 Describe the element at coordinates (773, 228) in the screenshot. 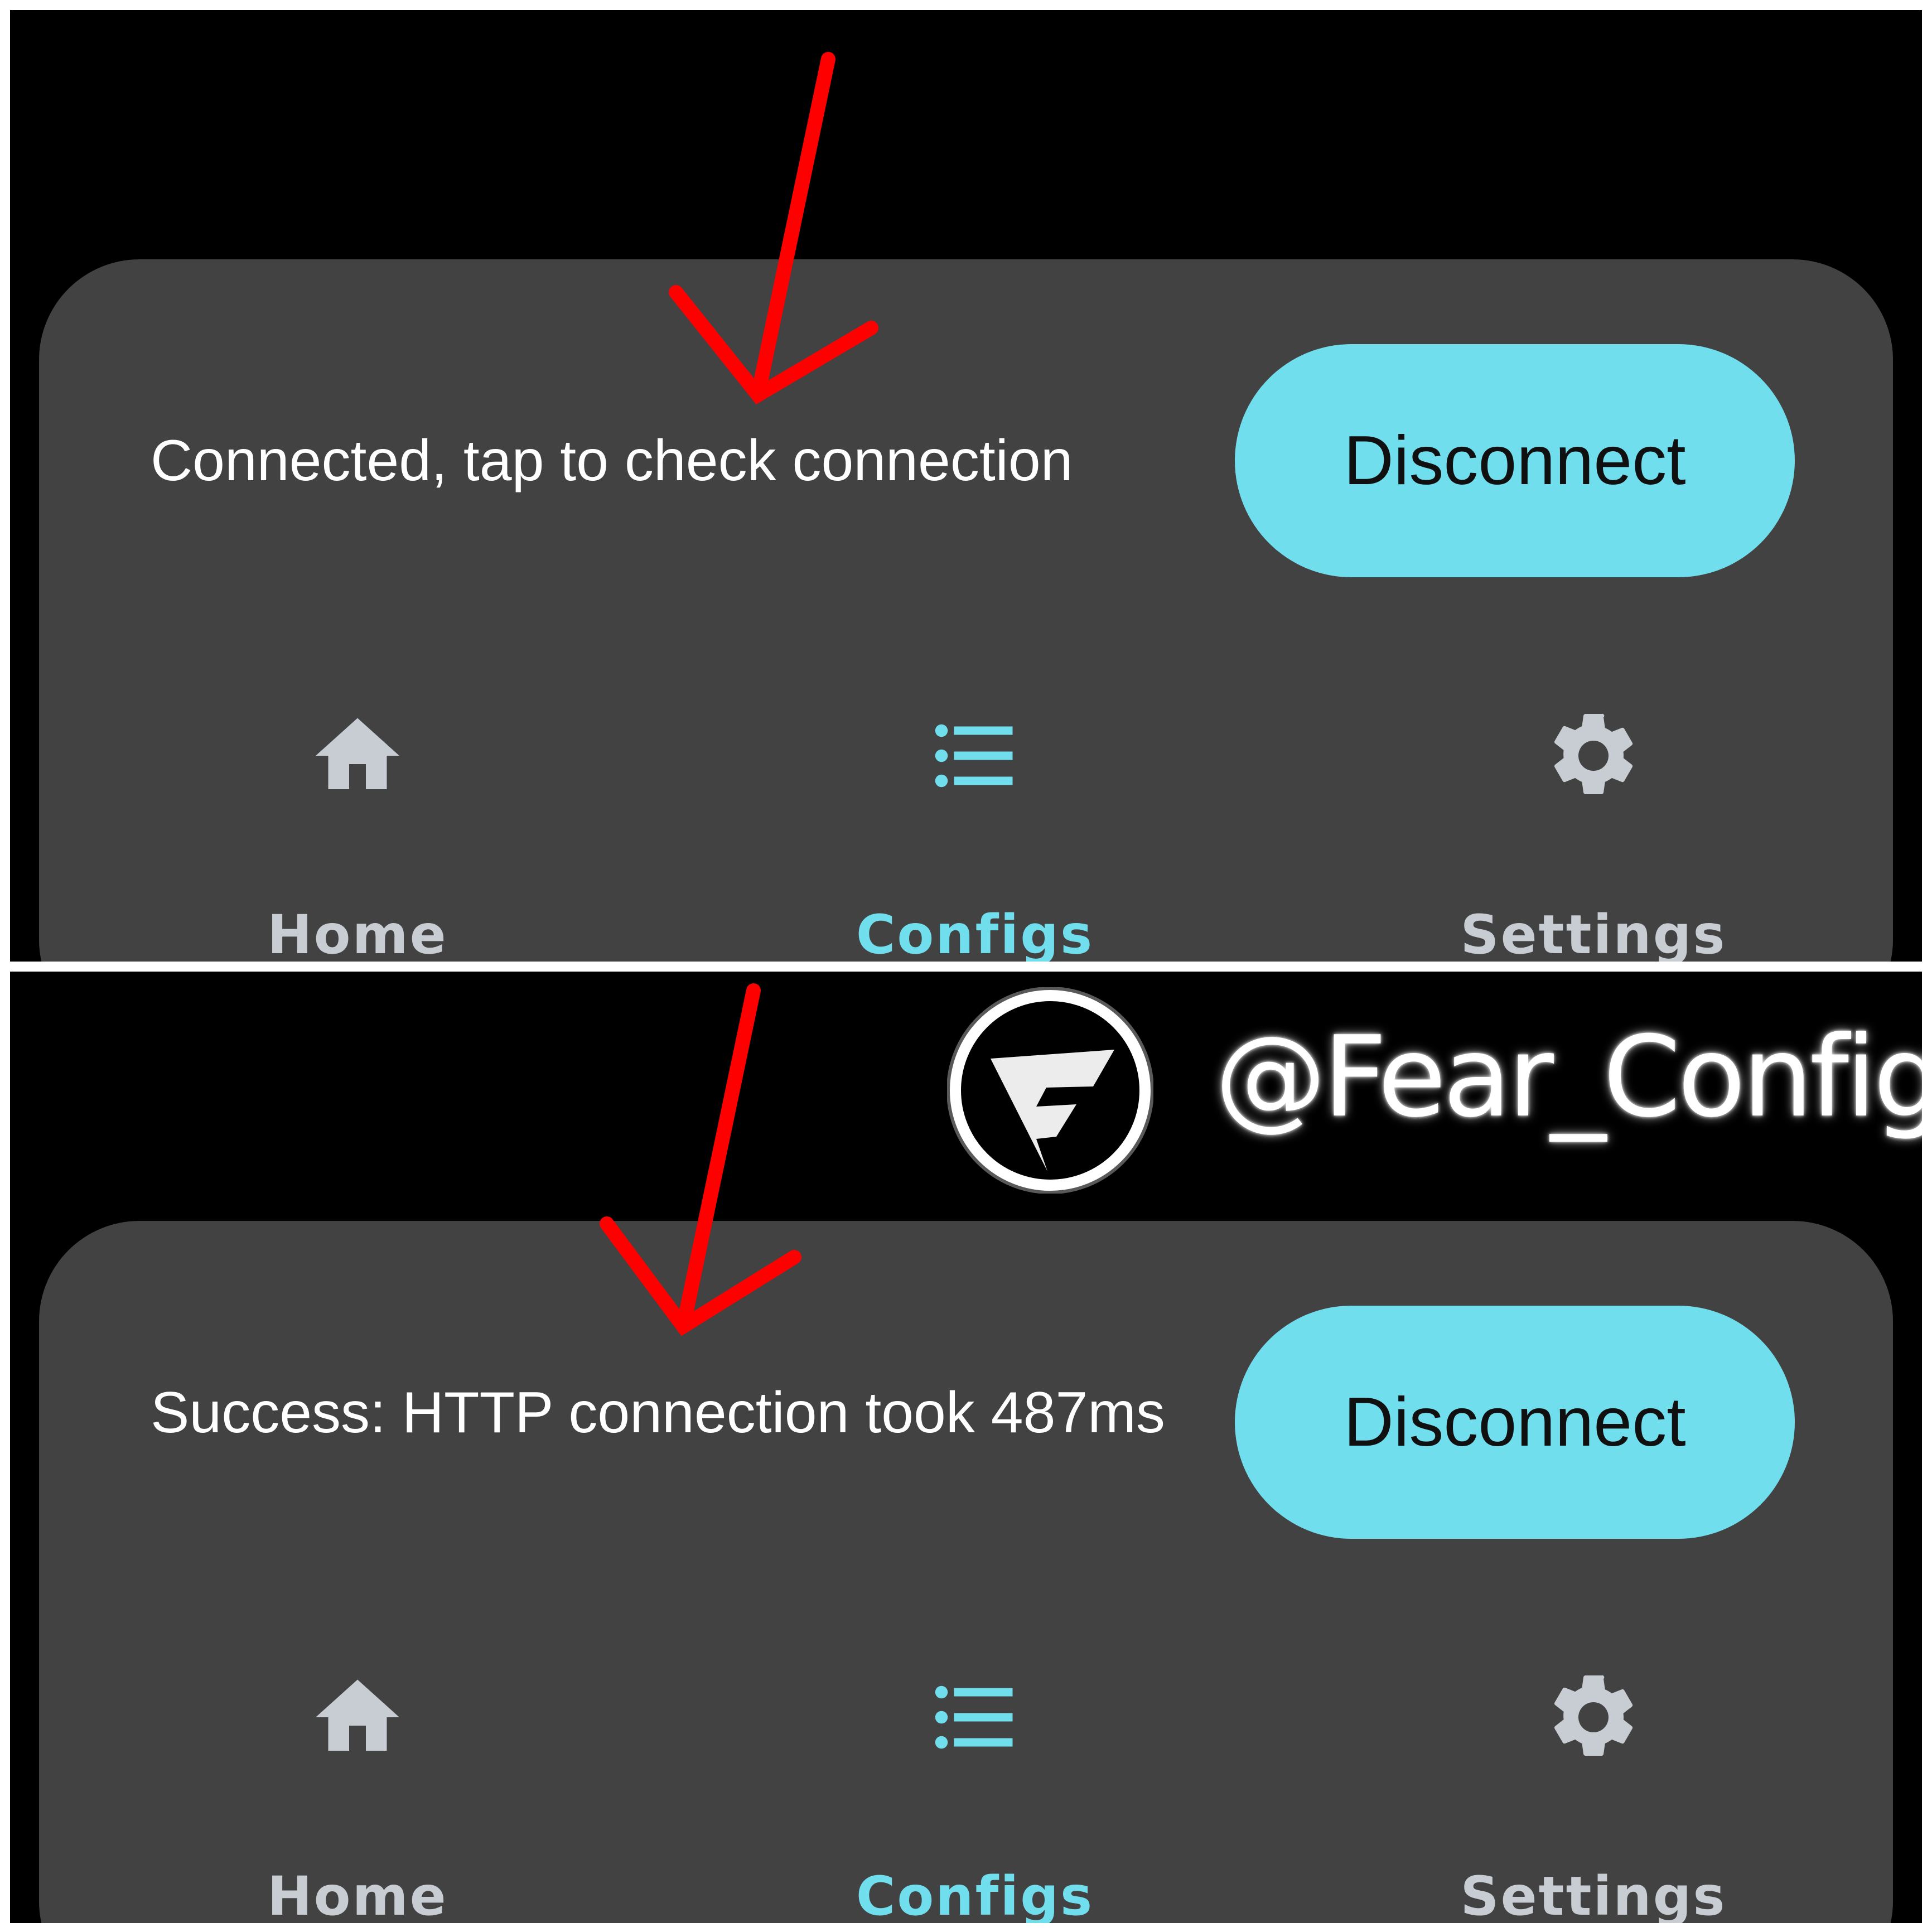

I see `red-arrow-annotation` at that location.